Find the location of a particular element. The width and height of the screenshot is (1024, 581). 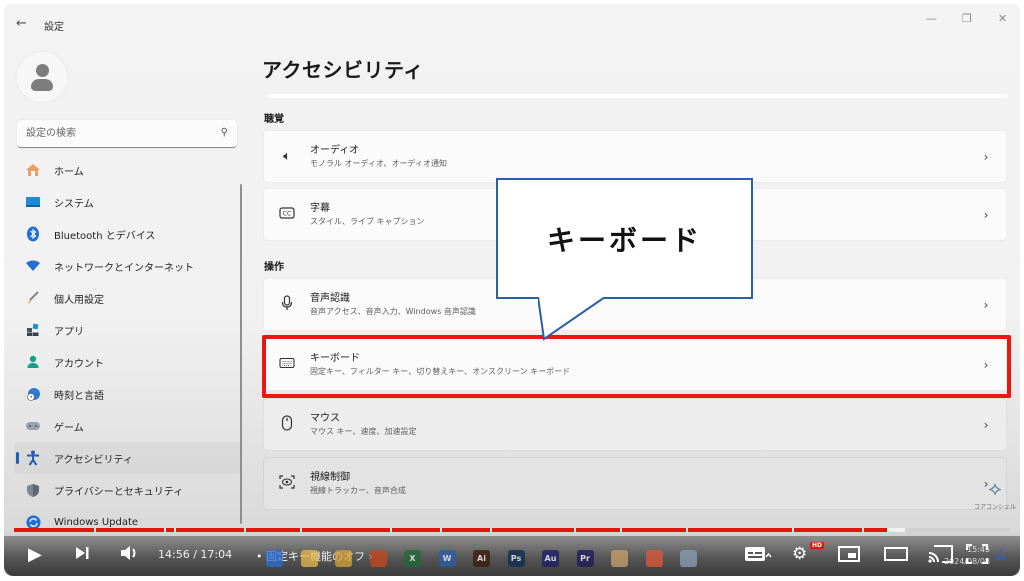

sidebar-item-privacy-security: プライバシーとセキュリティ is located at coordinates (128, 490).